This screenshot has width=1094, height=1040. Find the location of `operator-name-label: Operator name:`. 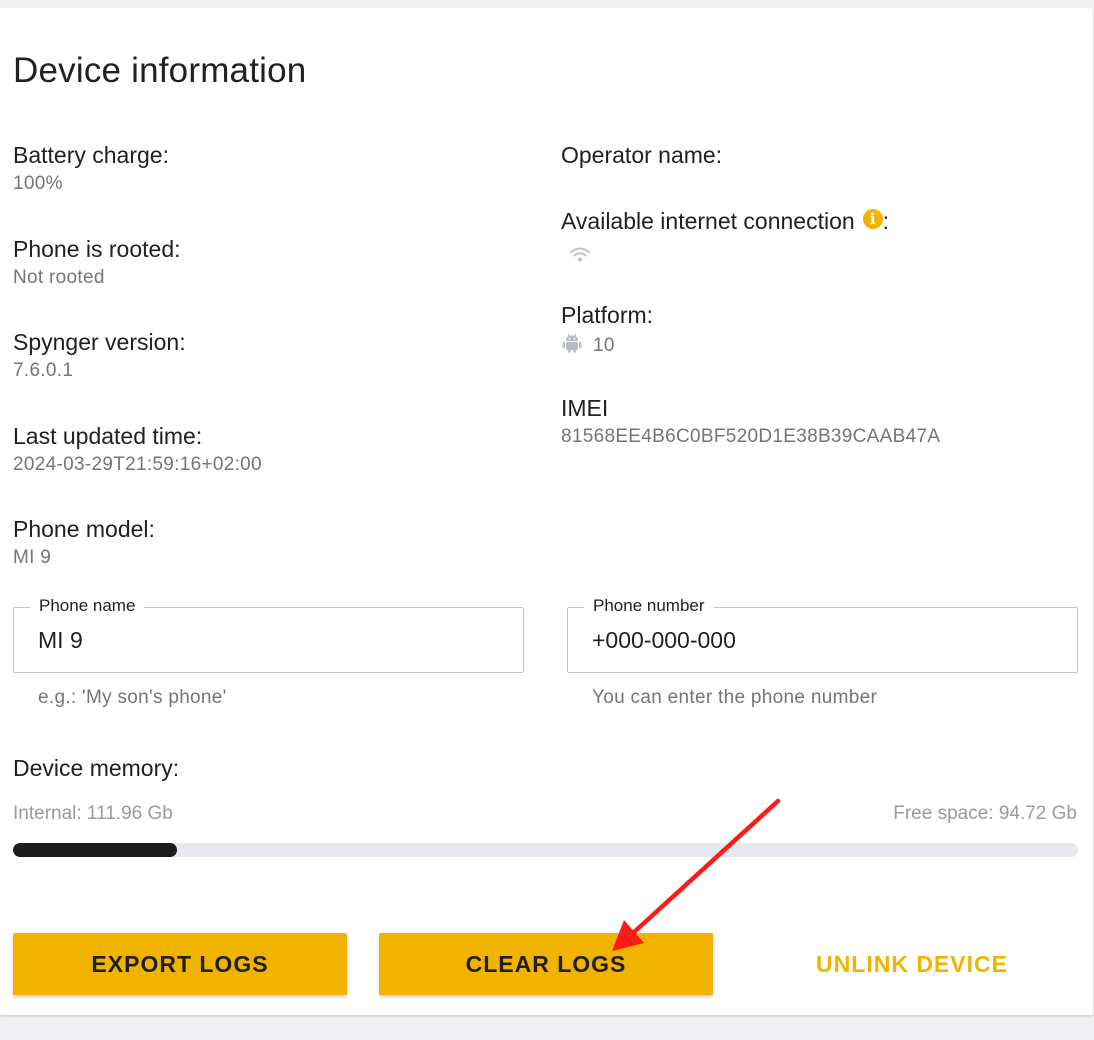

operator-name-label: Operator name: is located at coordinates (642, 155).